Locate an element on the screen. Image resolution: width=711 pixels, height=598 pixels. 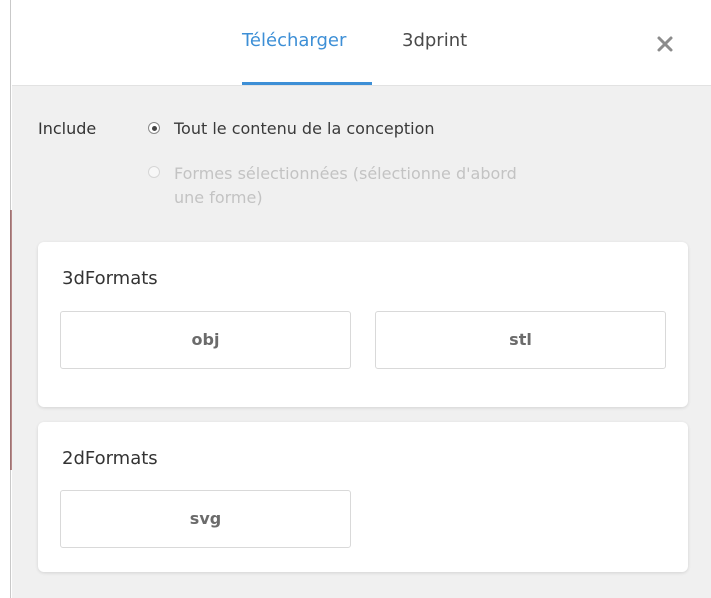
radio-selected-icon is located at coordinates (154, 128).